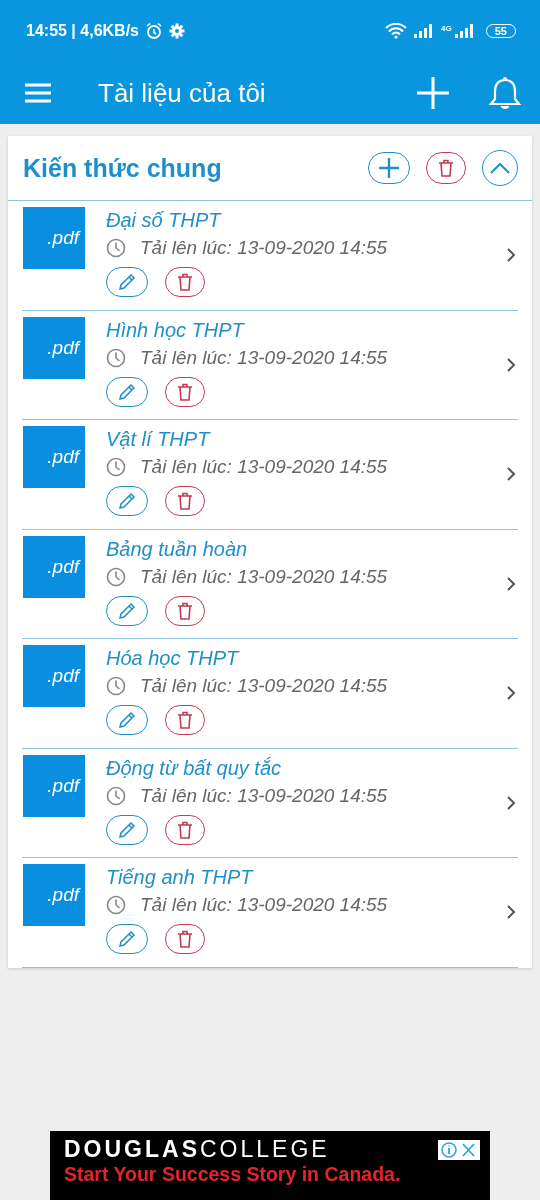 The height and width of the screenshot is (1200, 540). I want to click on app-title: Tài liệu của tôi, so click(182, 93).